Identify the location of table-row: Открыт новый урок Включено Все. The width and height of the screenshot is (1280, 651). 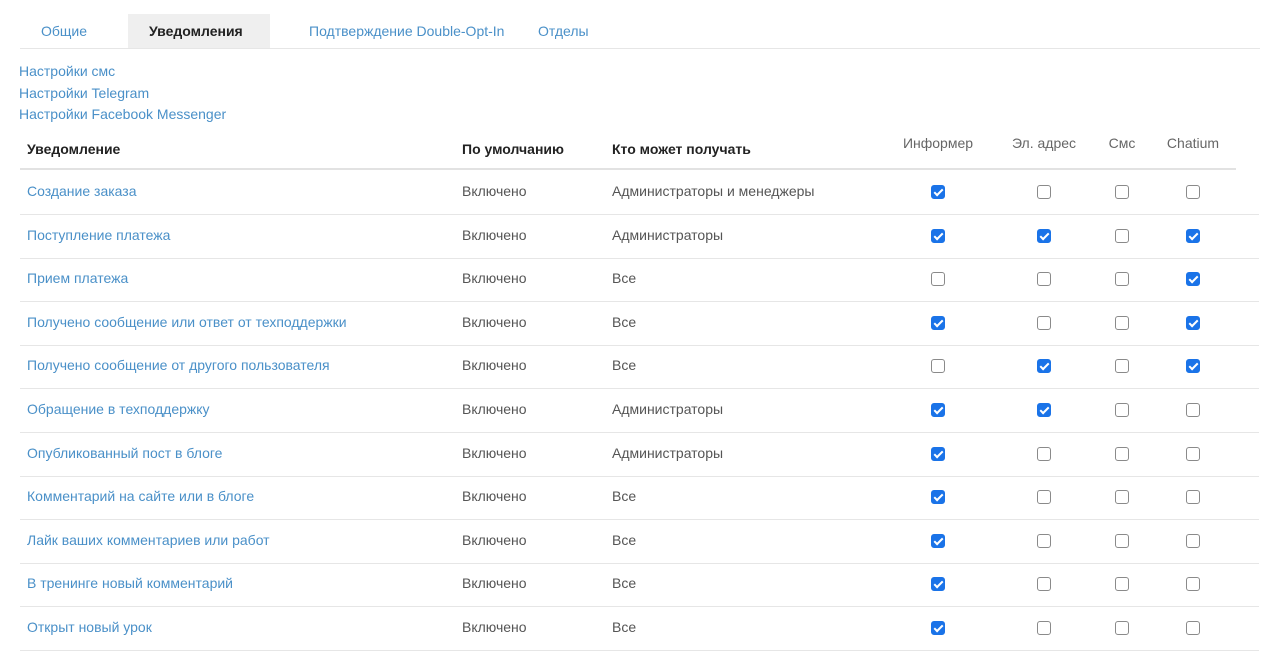
(639, 629).